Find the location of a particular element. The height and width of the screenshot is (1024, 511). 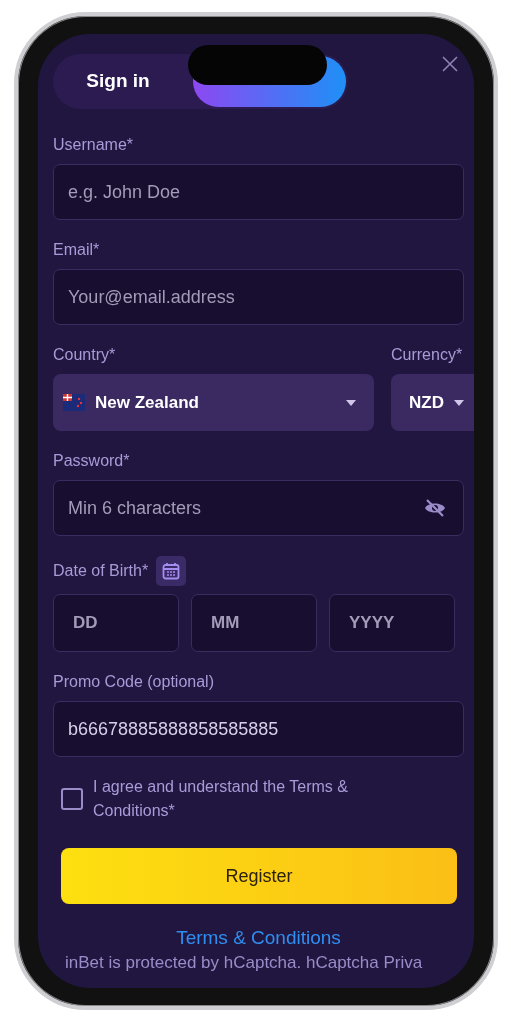

date-part-field: YYYY is located at coordinates (392, 623).